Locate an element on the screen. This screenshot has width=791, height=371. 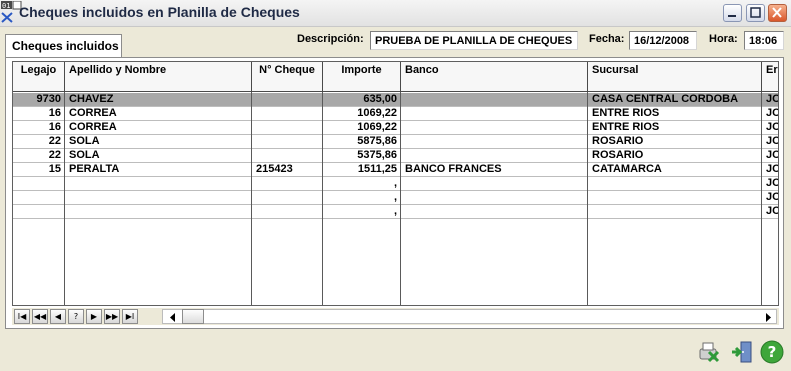
close-button is located at coordinates (777, 13).